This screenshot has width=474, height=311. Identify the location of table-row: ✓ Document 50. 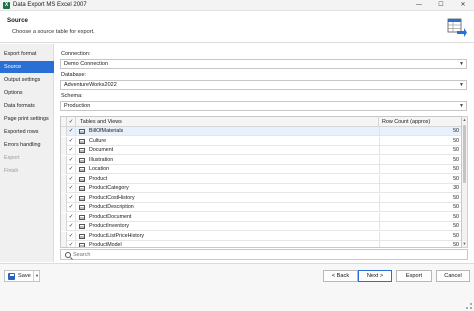
(261, 150).